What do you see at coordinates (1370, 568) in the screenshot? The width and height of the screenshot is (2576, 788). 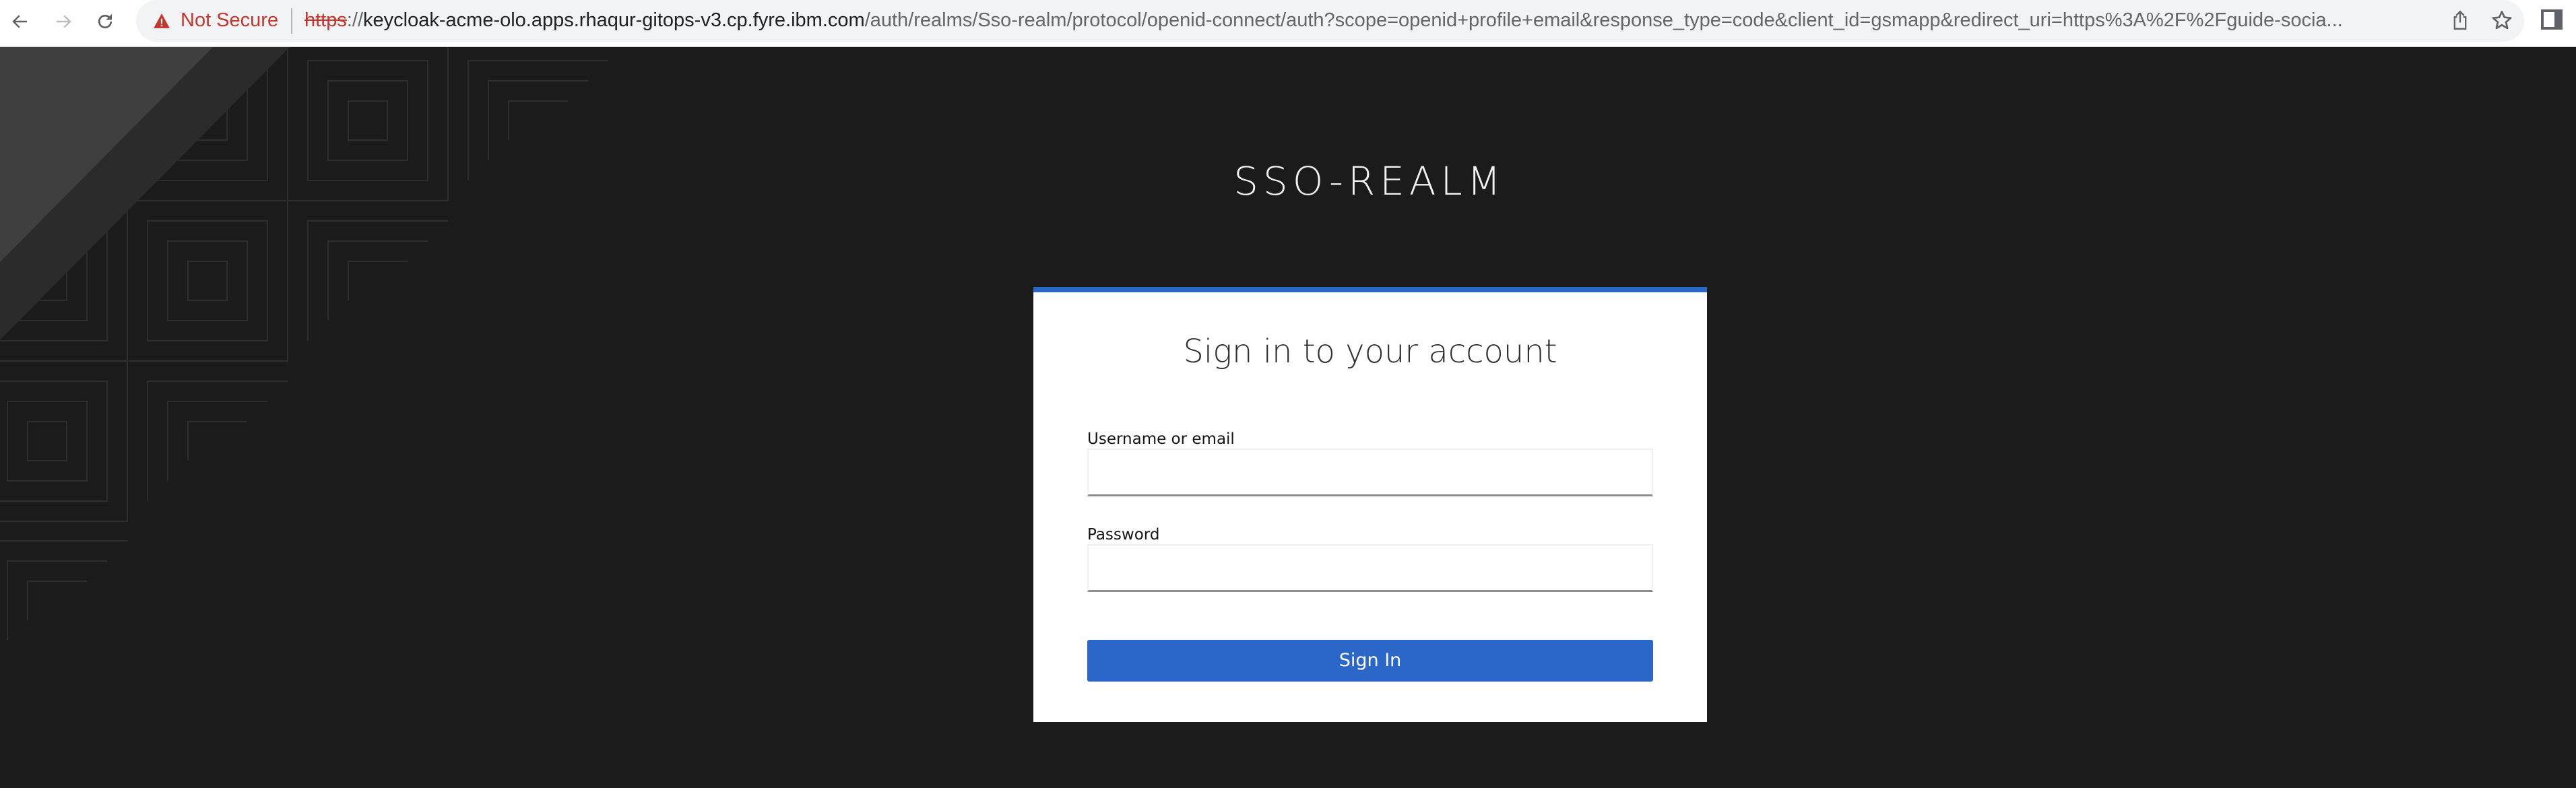 I see `password-input` at bounding box center [1370, 568].